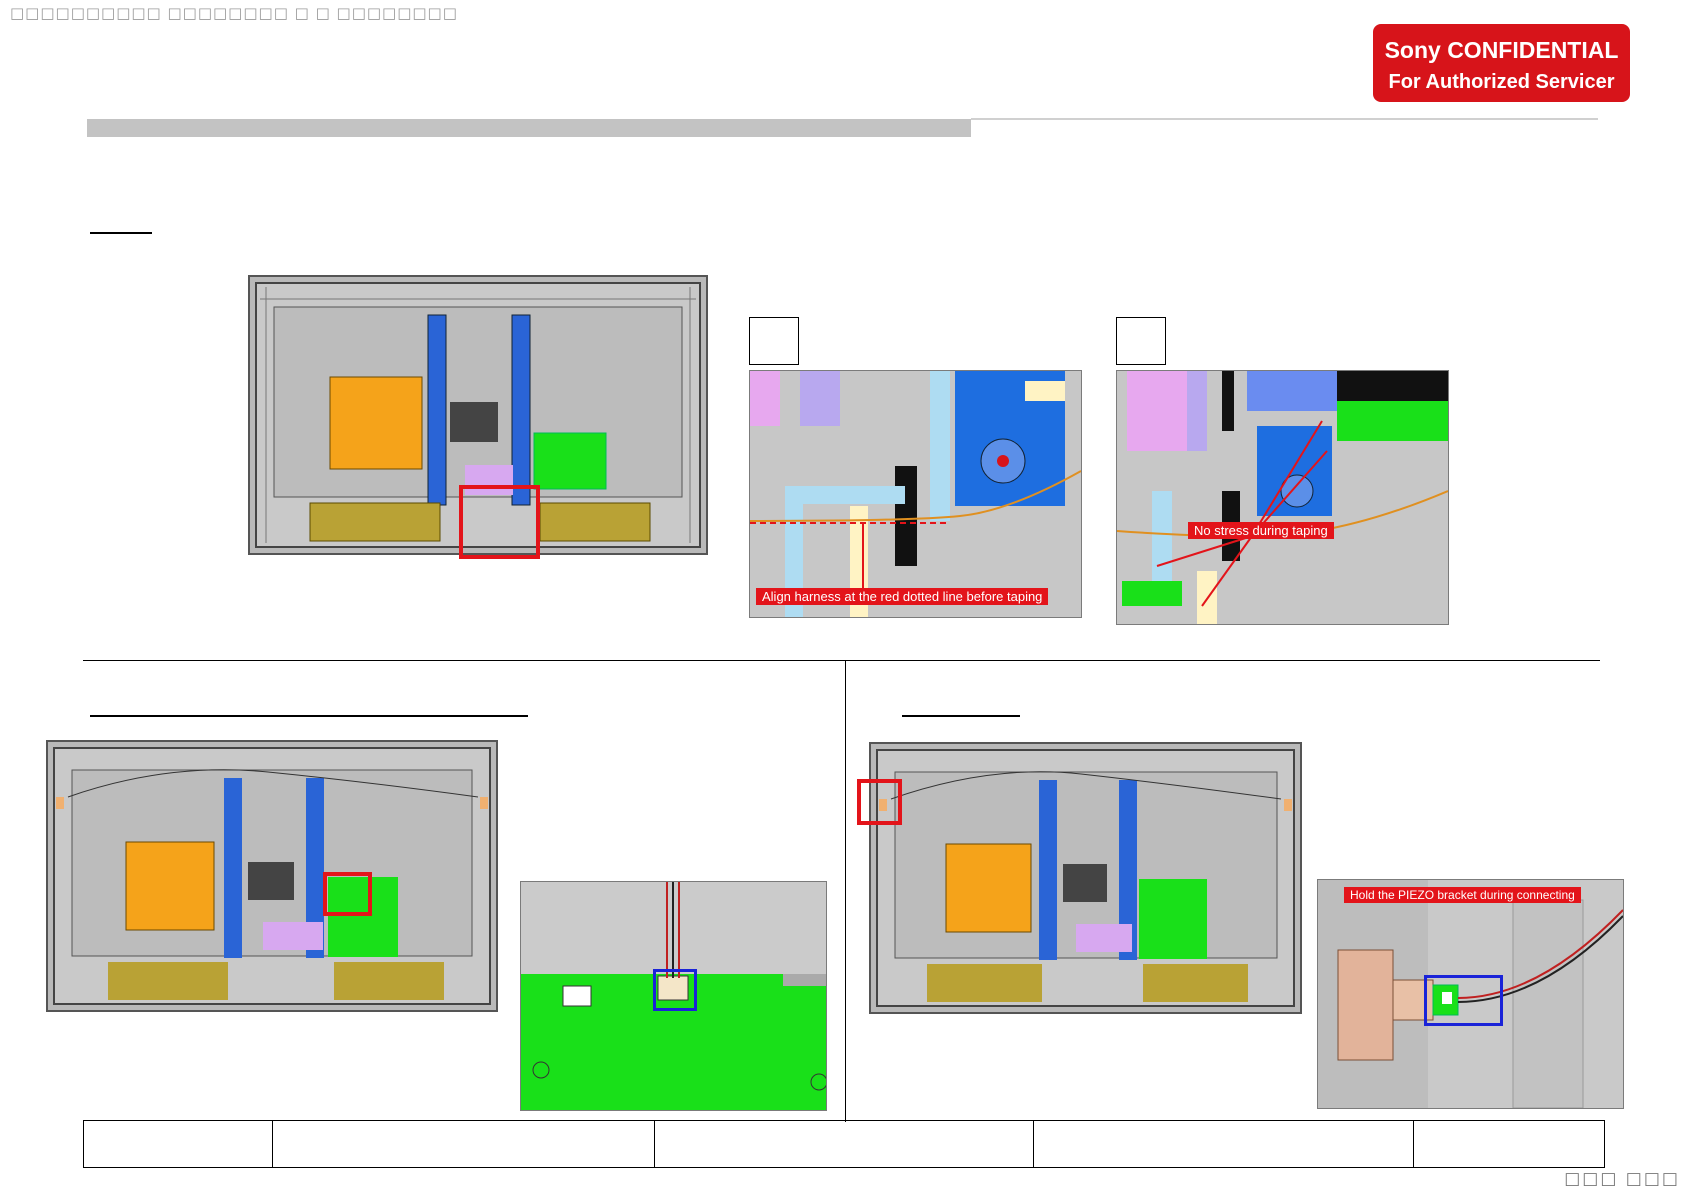 This screenshot has height=1191, width=1684. I want to click on confidential-line2: For Authorized Servicer, so click(1501, 82).